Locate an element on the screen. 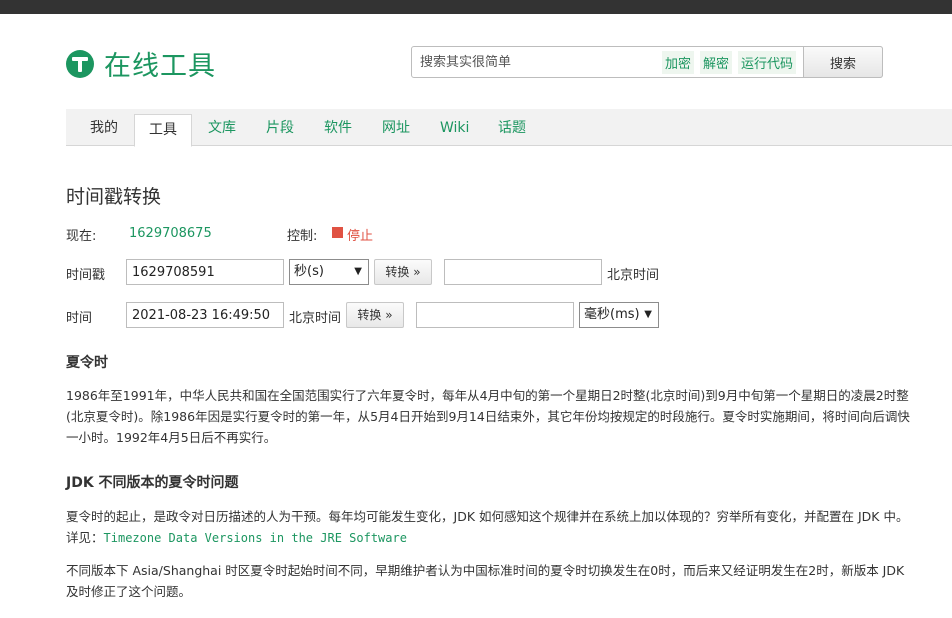 The height and width of the screenshot is (618, 952). jdk-heading: JDK 不同版本的夏令时问题 is located at coordinates (152, 483).